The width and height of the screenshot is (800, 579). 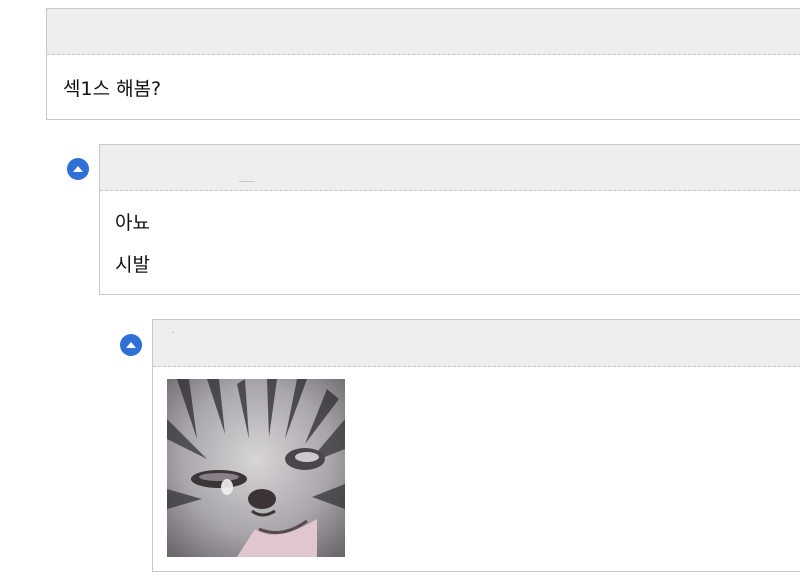 I want to click on comment-text: 섹1스 해봄?, so click(x=112, y=89).